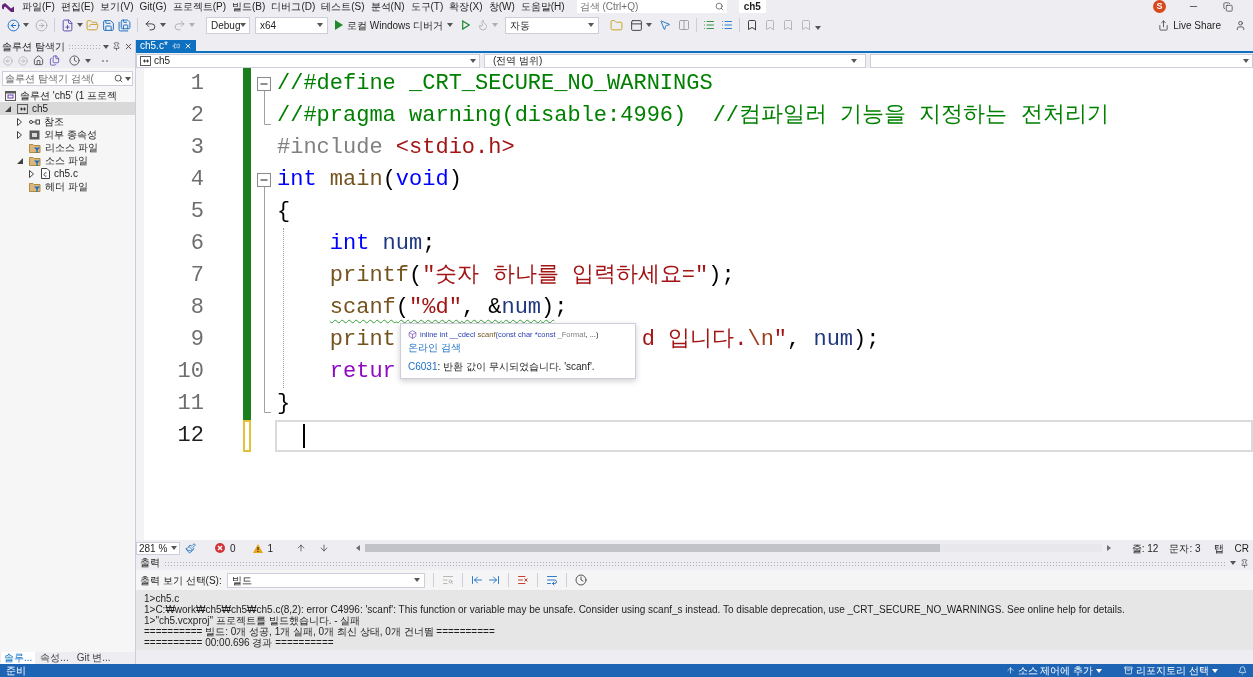 This screenshot has height=677, width=1253. I want to click on list-x-icon, so click(522, 580).